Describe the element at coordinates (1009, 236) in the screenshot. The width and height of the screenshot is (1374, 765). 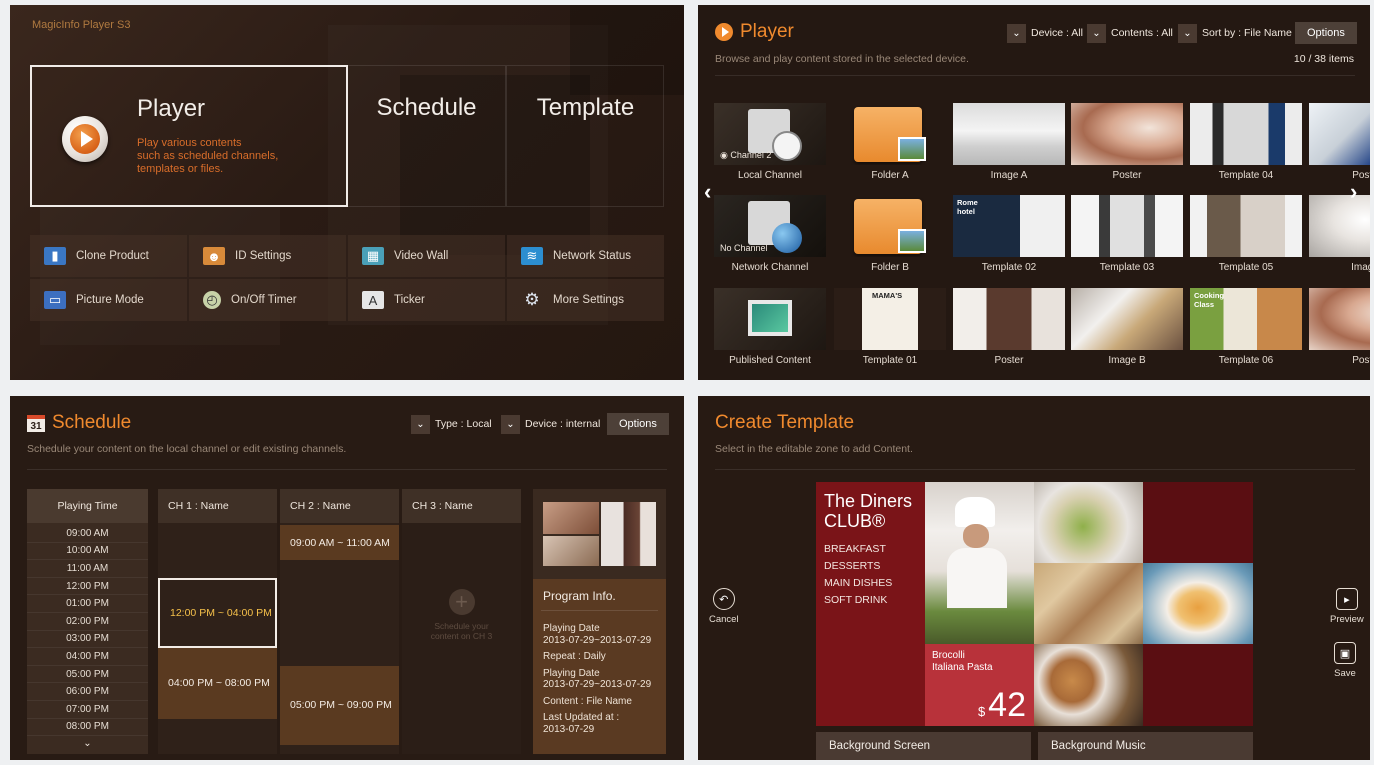
I see `content-tile: Rome hotel Template 02` at that location.